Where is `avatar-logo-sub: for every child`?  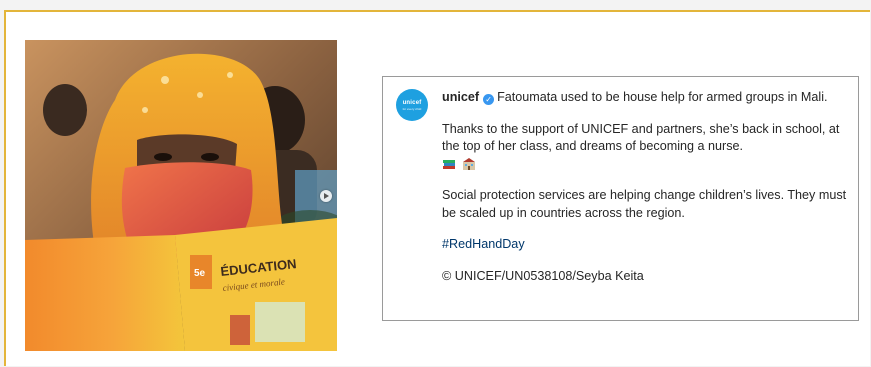 avatar-logo-sub: for every child is located at coordinates (412, 109).